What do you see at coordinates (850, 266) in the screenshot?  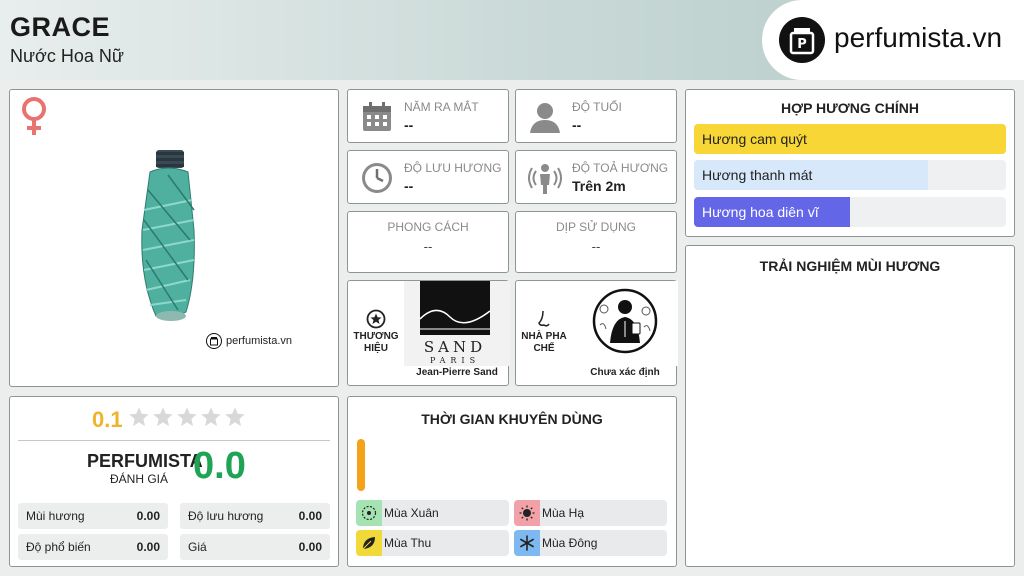 I see `experience-title: TRẢI NGHIỆM MÙI HƯƠNG` at bounding box center [850, 266].